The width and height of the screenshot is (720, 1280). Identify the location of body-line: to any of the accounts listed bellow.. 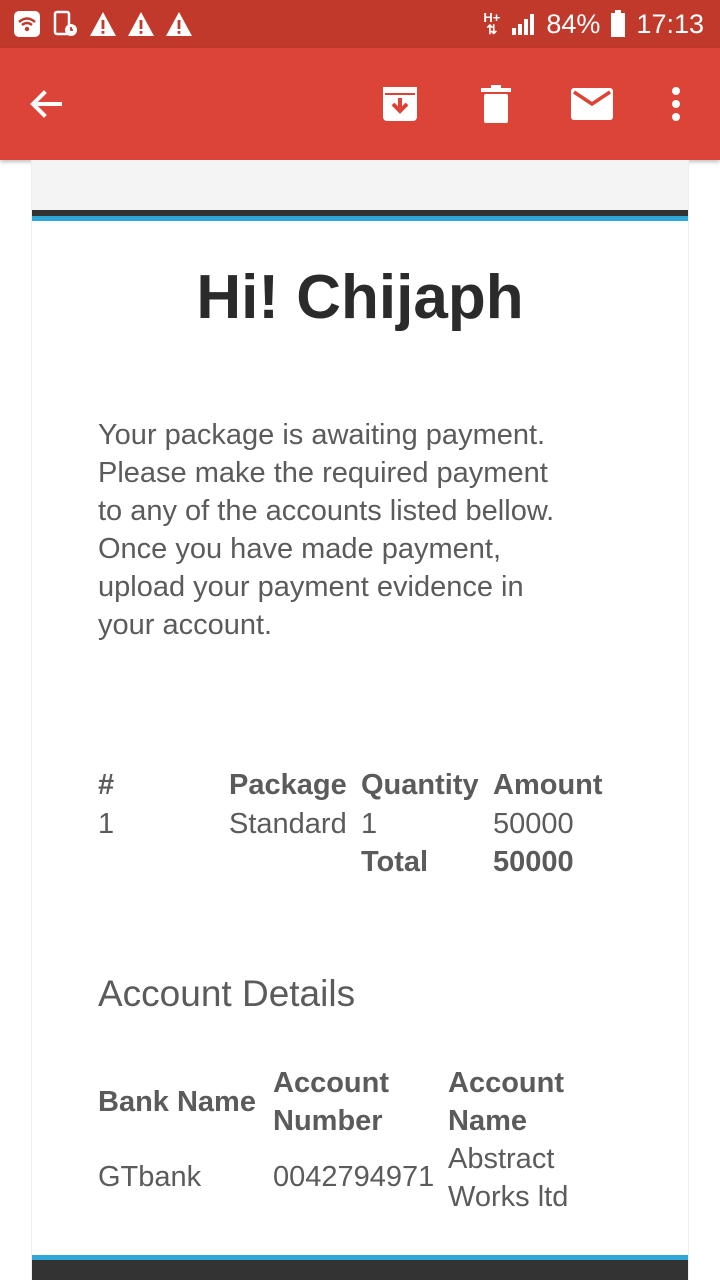
(326, 511).